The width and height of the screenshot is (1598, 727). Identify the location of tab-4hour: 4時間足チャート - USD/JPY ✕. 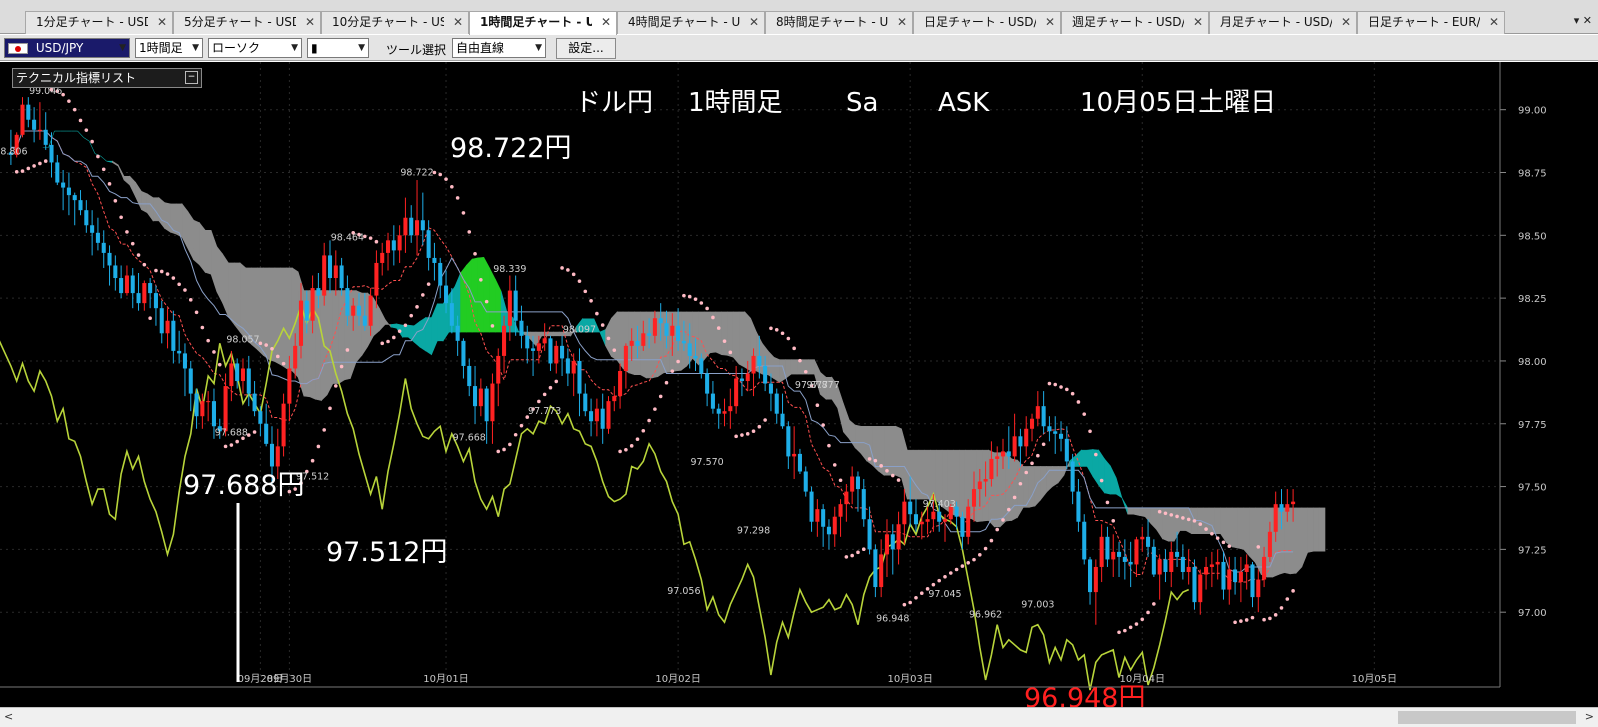
(691, 22).